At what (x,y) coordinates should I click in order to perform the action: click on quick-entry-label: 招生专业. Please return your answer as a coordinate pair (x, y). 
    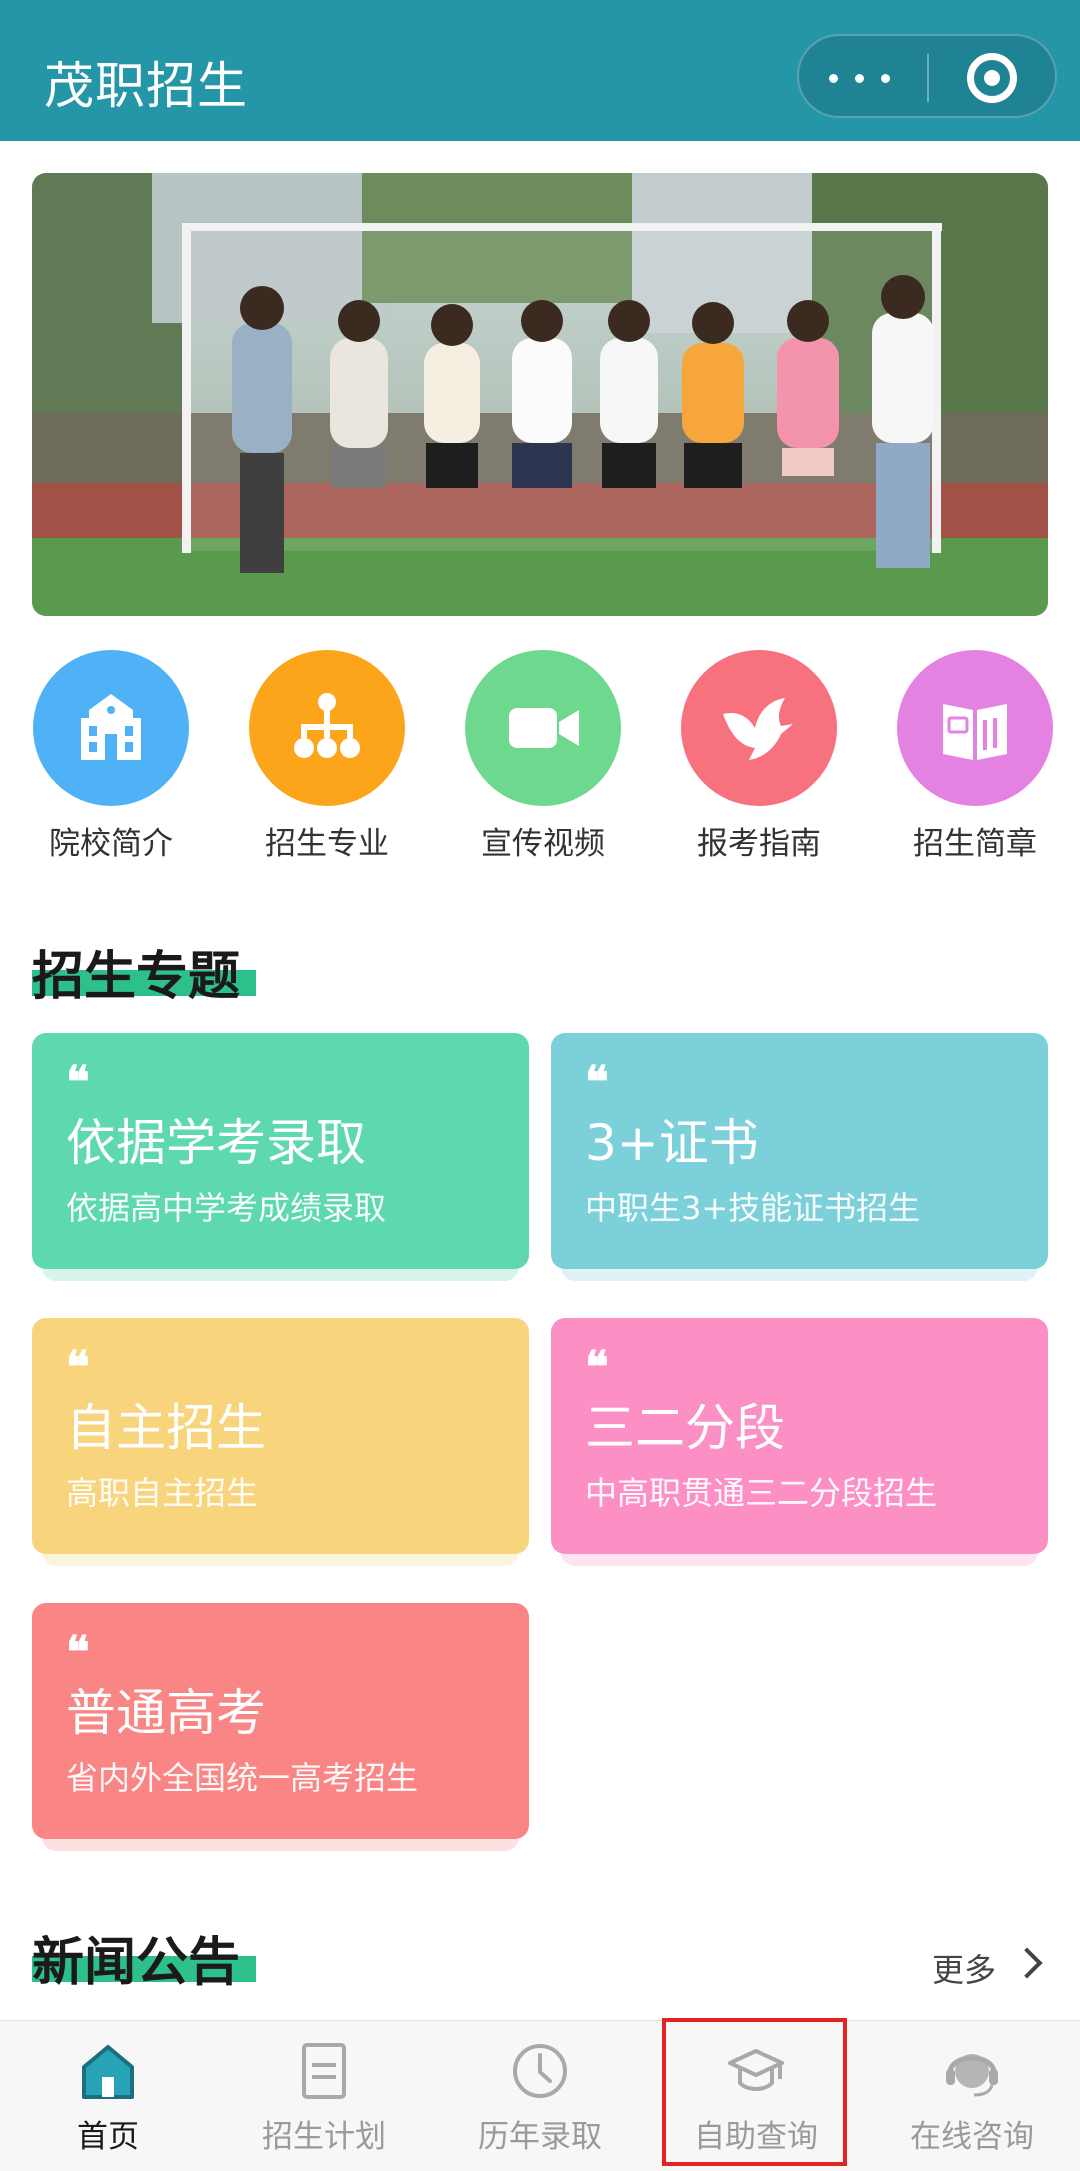
    Looking at the image, I should click on (327, 844).